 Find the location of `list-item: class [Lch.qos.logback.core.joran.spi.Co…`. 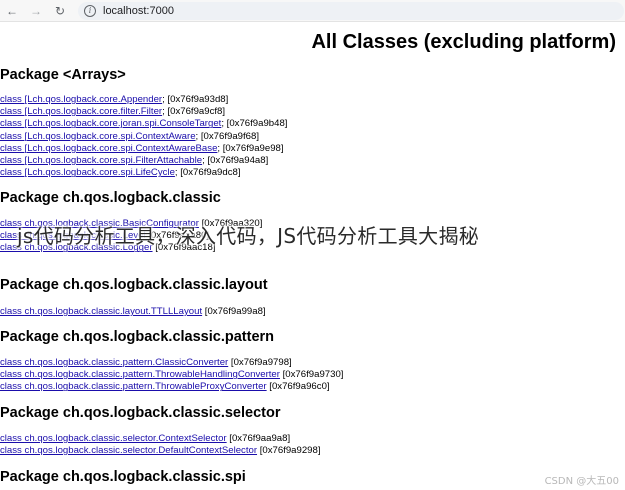

list-item: class [Lch.qos.logback.core.joran.spi.Co… is located at coordinates (143, 124).